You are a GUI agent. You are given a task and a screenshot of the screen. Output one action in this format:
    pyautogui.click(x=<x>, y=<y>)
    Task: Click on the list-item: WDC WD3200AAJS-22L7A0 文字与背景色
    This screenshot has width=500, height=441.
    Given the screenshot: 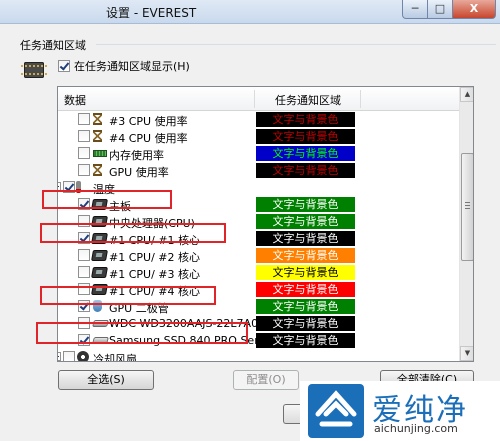 What is the action you would take?
    pyautogui.click(x=258, y=323)
    